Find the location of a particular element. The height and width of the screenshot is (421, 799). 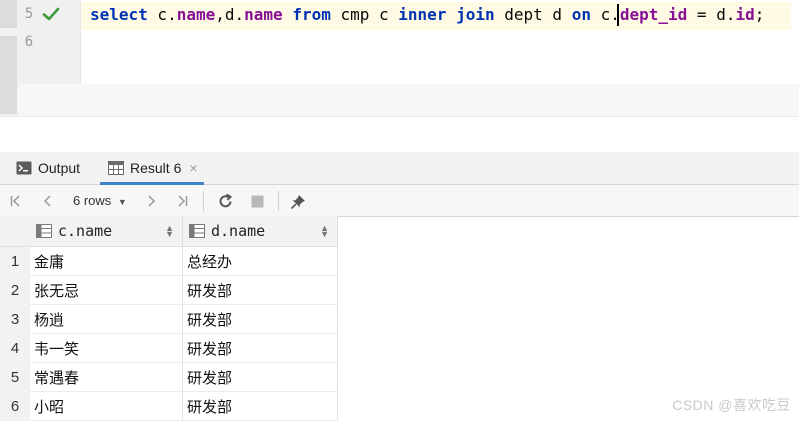

sql-keyword: from is located at coordinates (311, 14).